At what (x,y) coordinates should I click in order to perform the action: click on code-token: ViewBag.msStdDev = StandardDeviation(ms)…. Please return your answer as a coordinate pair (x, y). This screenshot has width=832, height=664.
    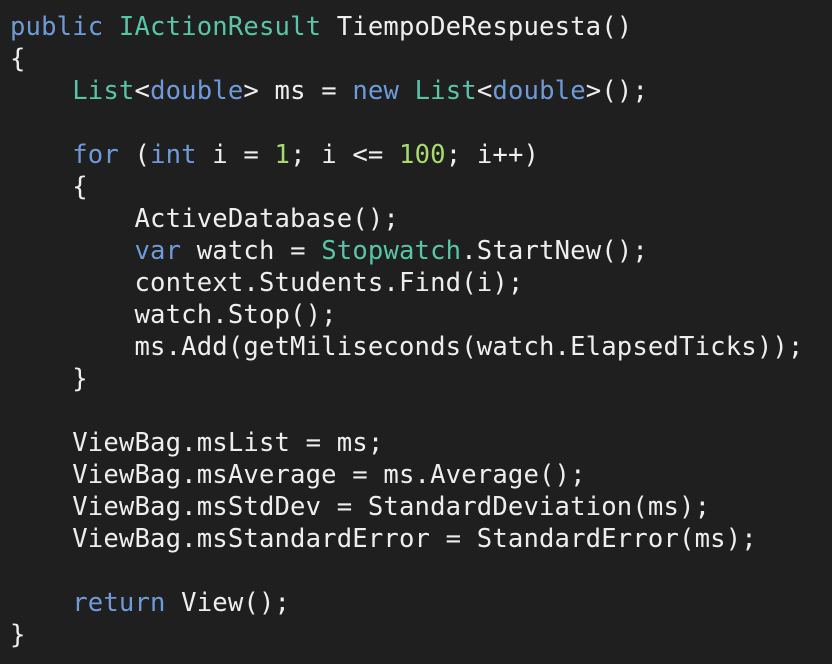
    Looking at the image, I should click on (360, 507).